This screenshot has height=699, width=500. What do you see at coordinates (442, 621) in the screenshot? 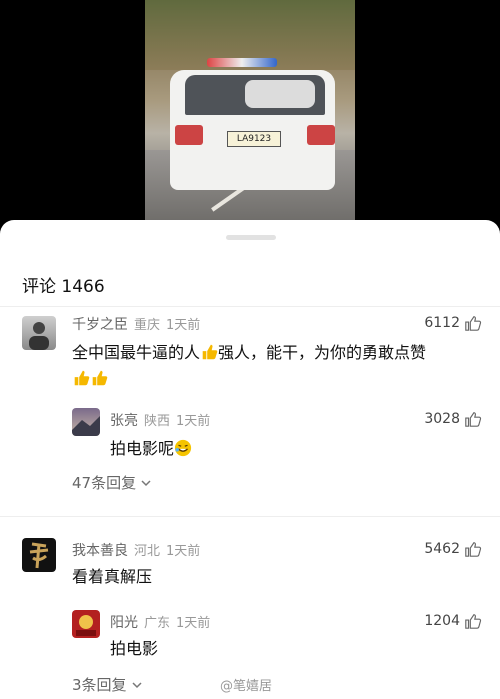
I see `reply-like-count: 1204` at bounding box center [442, 621].